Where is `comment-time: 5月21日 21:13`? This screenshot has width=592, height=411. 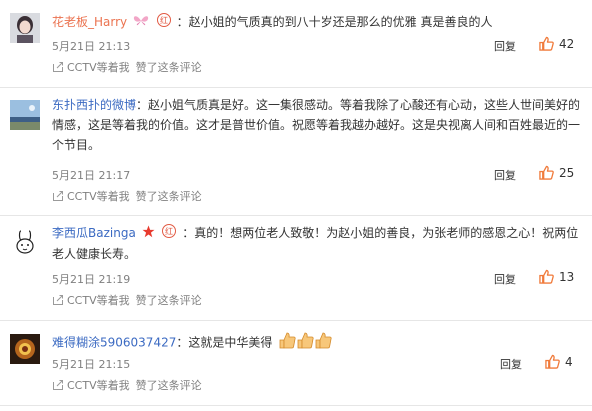 comment-time: 5月21日 21:13 is located at coordinates (91, 46).